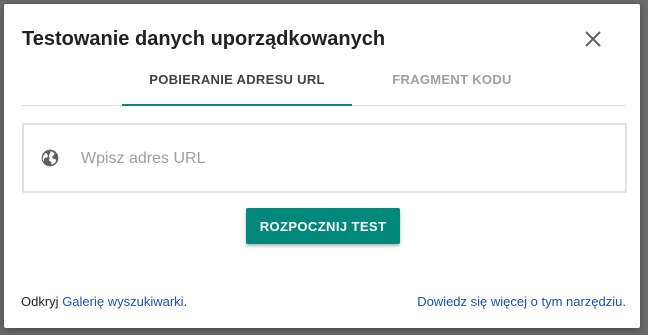 This screenshot has width=648, height=335. I want to click on start-test-button: ROZPOCZNIJ TEST, so click(323, 226).